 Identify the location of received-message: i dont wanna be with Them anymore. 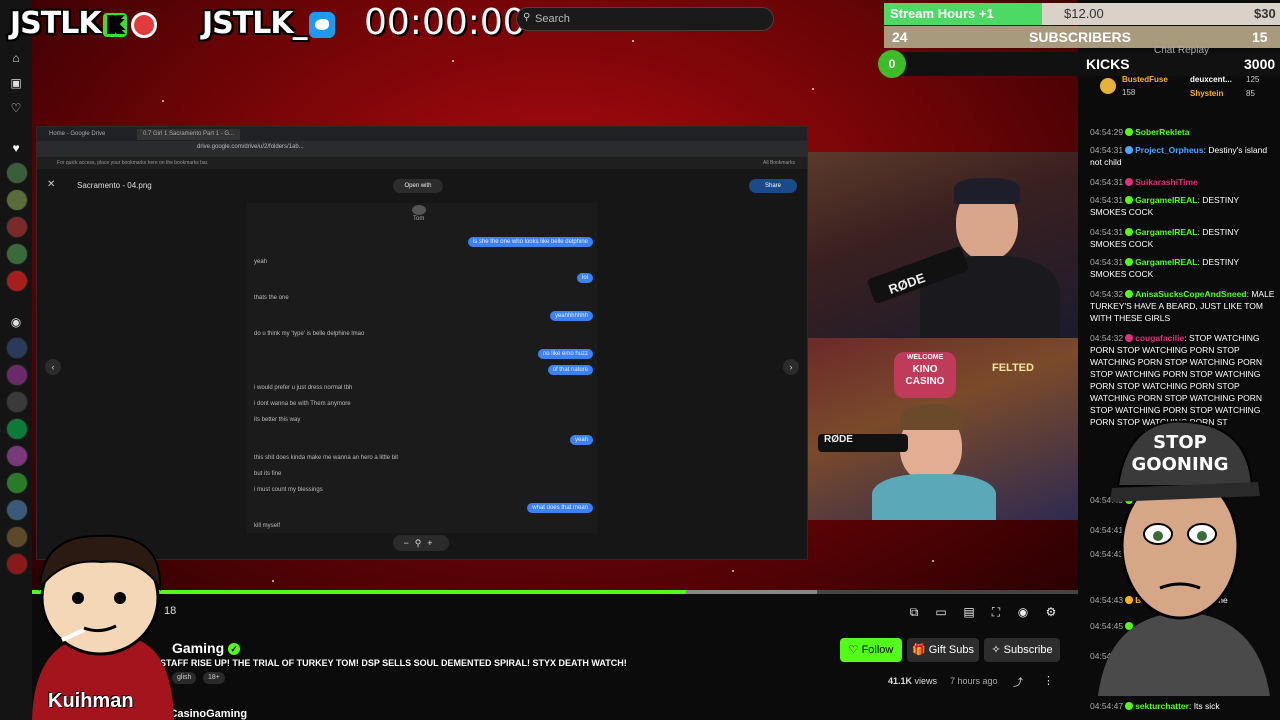
(302, 404).